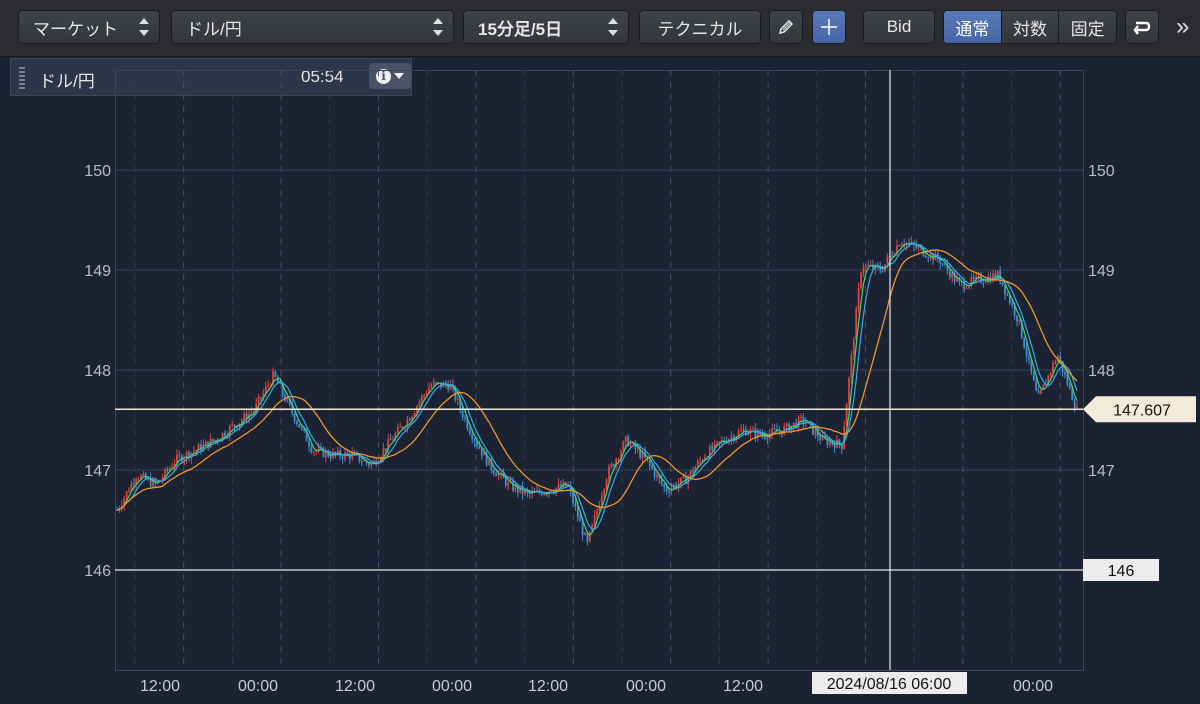  I want to click on crosshair-date-tag, so click(889, 683).